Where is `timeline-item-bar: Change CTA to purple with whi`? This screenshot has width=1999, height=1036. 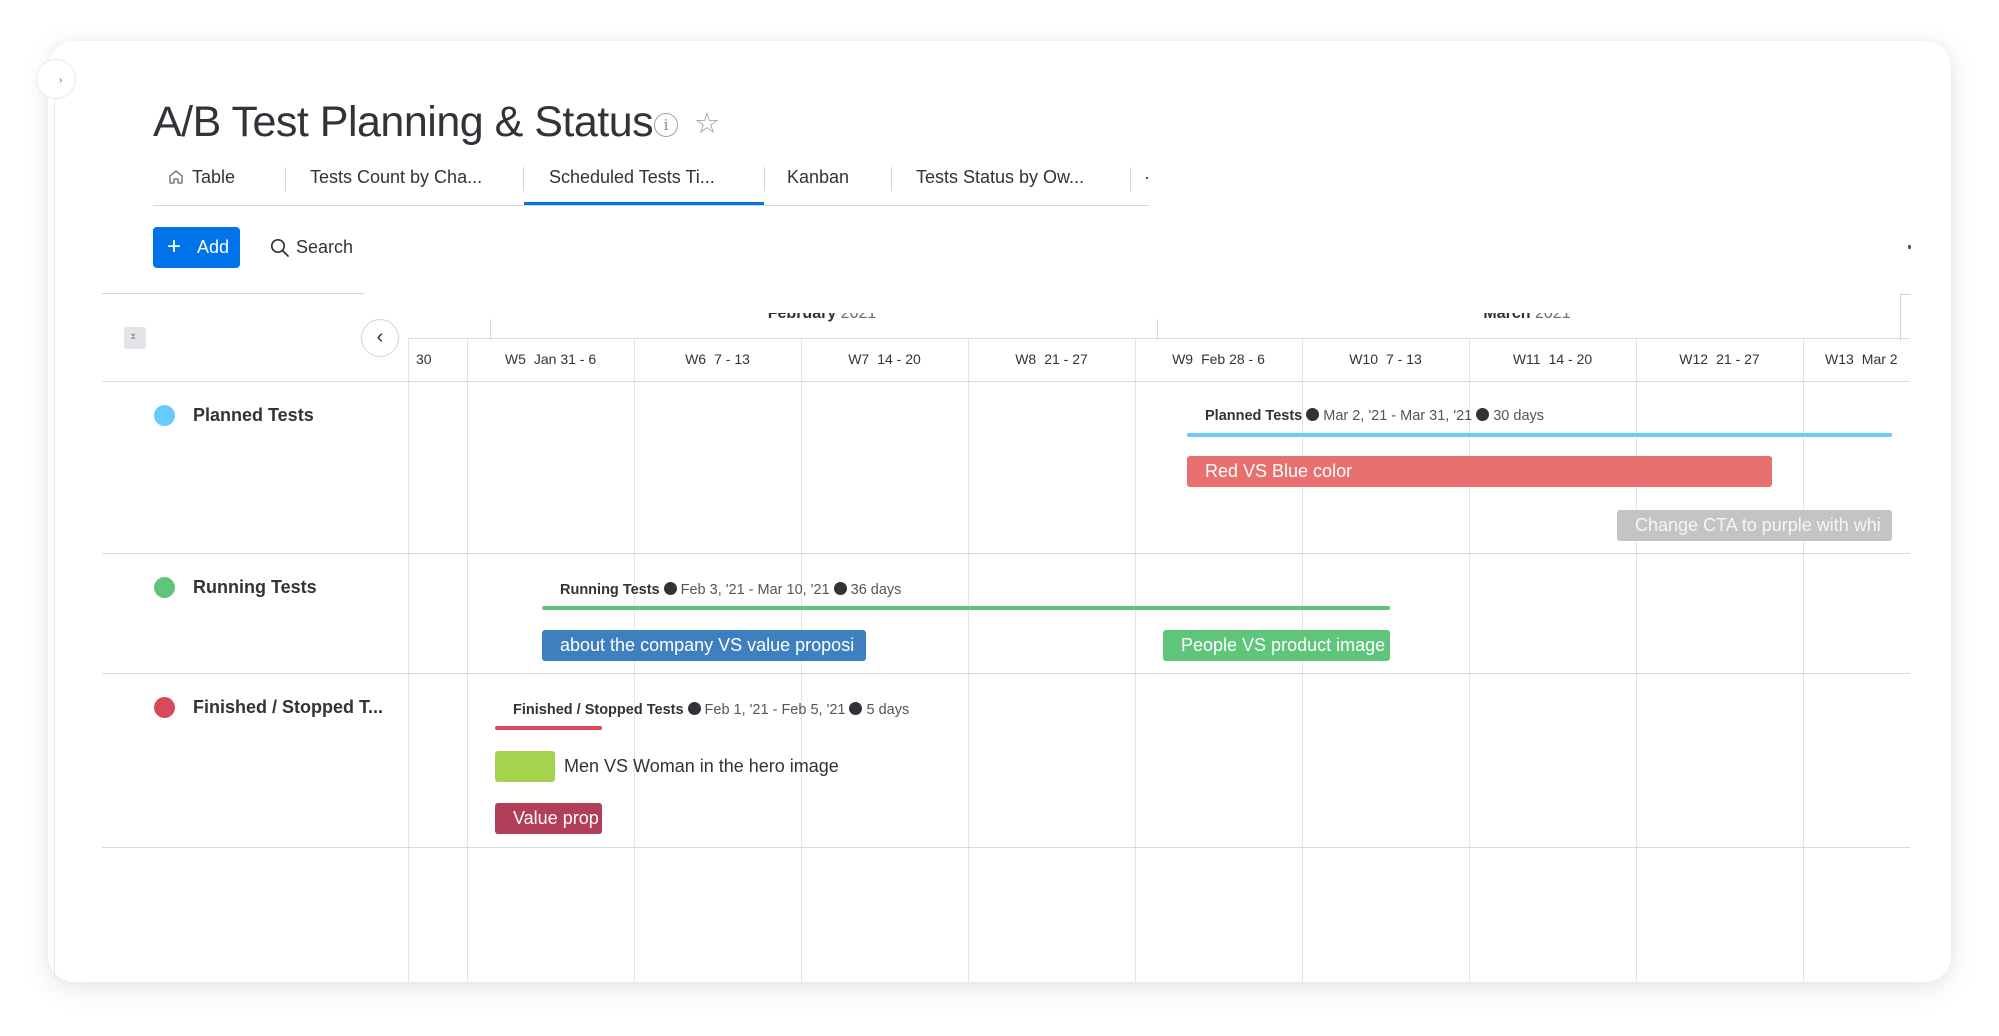
timeline-item-bar: Change CTA to purple with whi is located at coordinates (1754, 525).